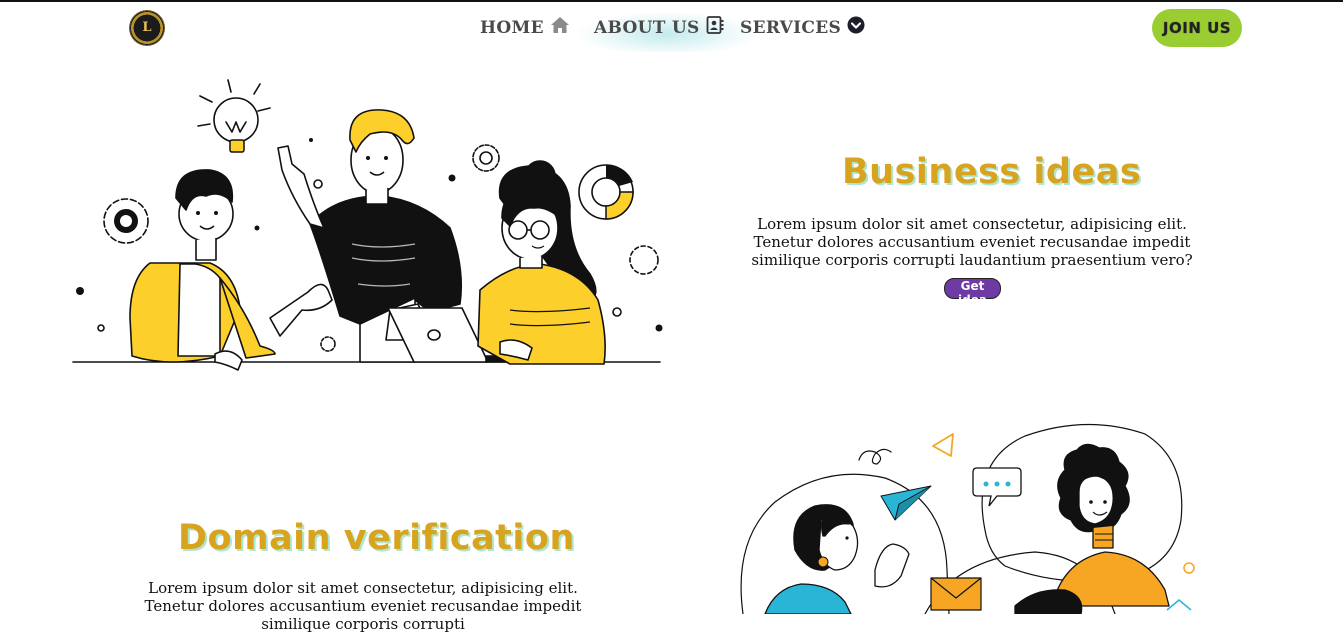  What do you see at coordinates (791, 28) in the screenshot?
I see `nav-services-label: SERVICES` at bounding box center [791, 28].